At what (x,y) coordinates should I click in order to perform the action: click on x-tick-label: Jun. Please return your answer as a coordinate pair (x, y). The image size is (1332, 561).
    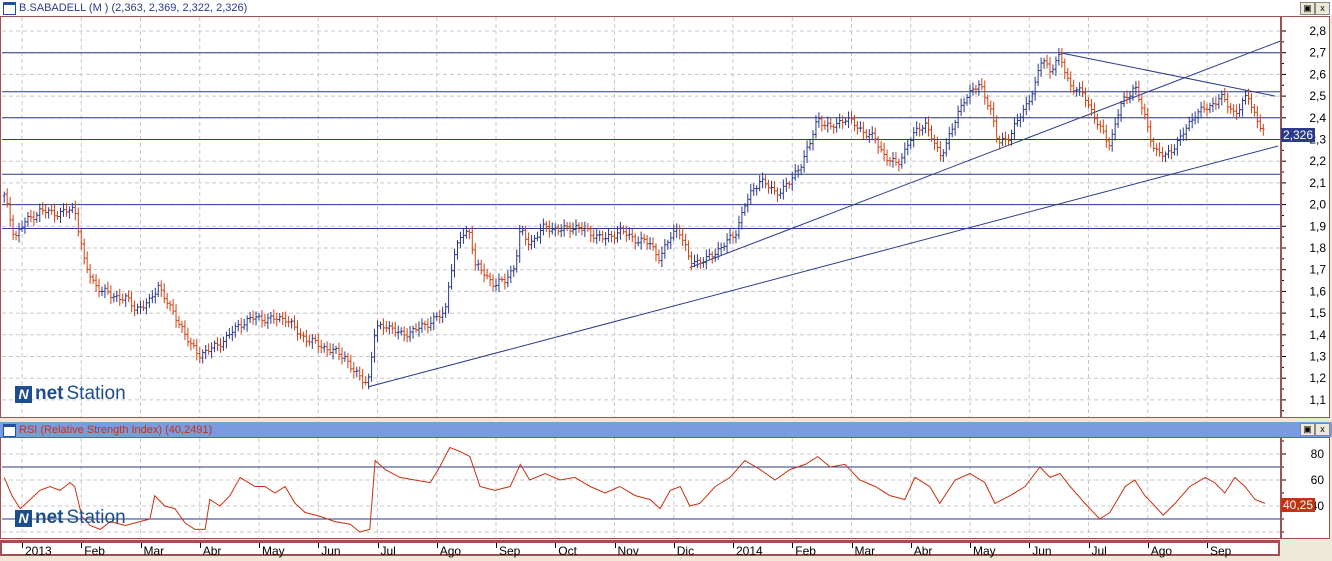
    Looking at the image, I should click on (331, 551).